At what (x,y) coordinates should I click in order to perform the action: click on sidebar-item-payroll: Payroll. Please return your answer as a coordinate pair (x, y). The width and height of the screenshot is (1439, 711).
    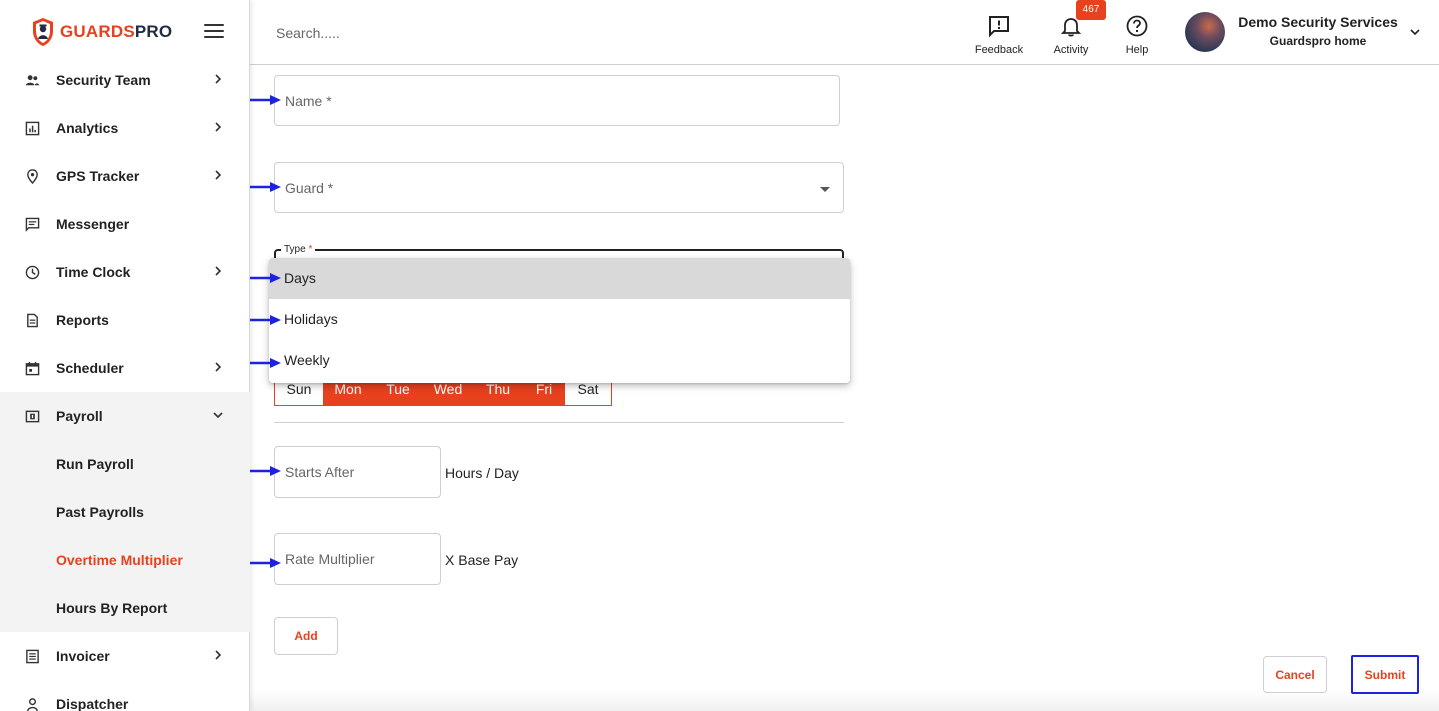
    Looking at the image, I should click on (125, 416).